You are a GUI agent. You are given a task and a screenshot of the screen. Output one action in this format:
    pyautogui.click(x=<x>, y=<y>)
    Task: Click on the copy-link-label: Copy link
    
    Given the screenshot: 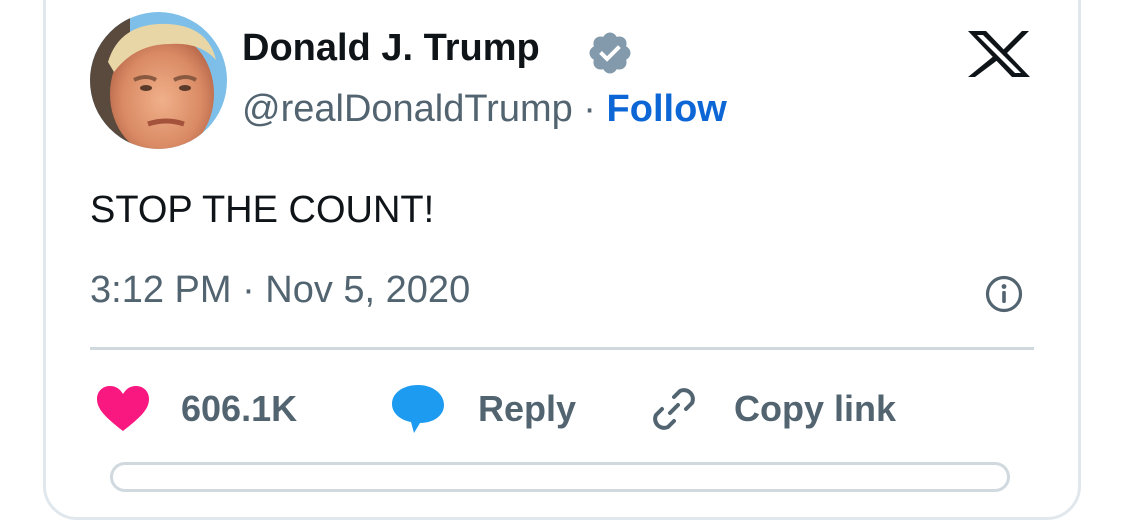 What is the action you would take?
    pyautogui.click(x=815, y=408)
    